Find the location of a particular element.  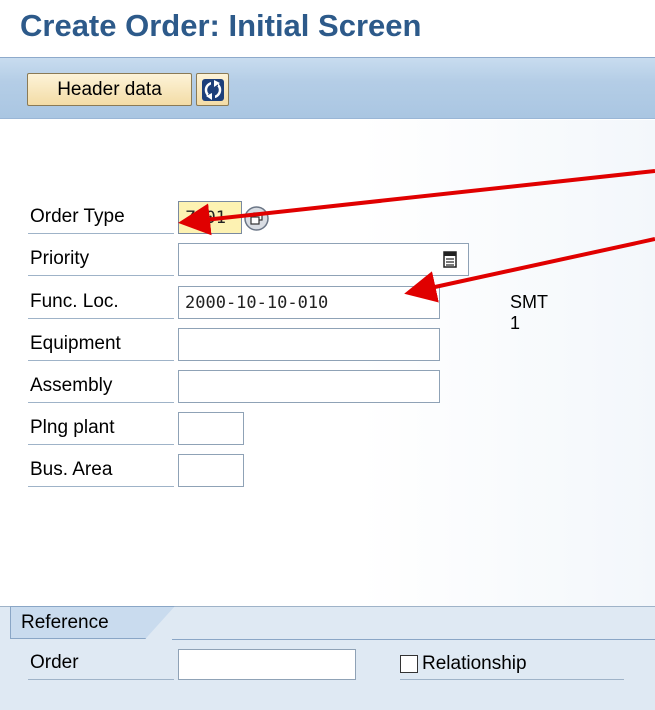

arrow-to-func-loc is located at coordinates (529, 270).